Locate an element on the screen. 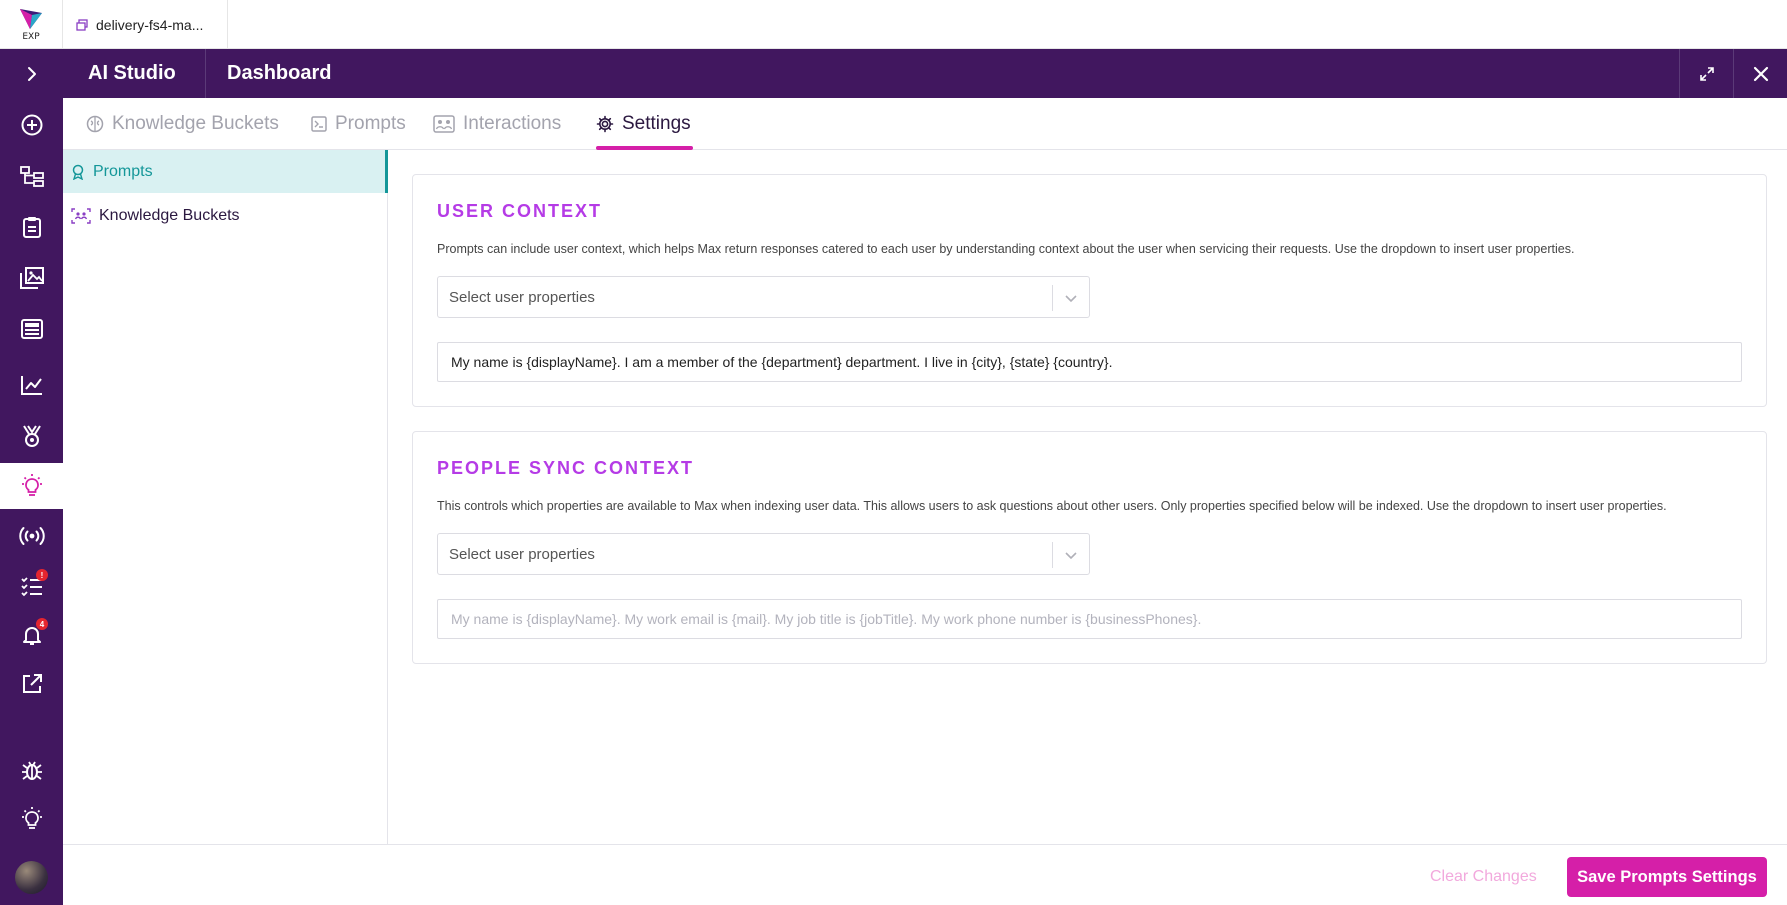  bug-icon is located at coordinates (31, 770).